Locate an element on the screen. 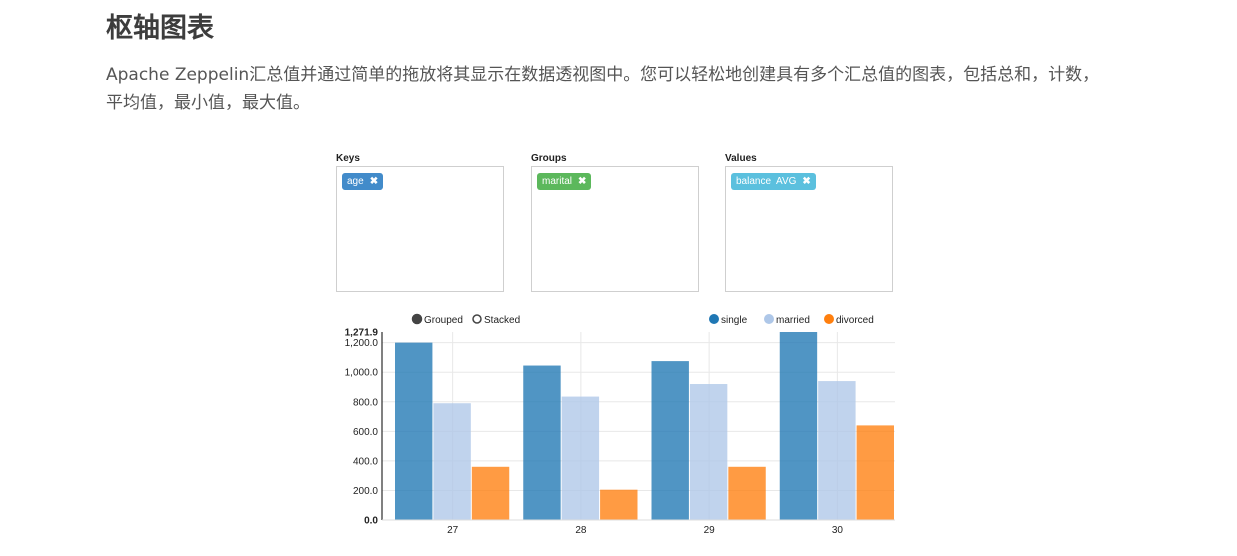 The width and height of the screenshot is (1237, 556). y-tick-label: 800.0 is located at coordinates (365, 402).